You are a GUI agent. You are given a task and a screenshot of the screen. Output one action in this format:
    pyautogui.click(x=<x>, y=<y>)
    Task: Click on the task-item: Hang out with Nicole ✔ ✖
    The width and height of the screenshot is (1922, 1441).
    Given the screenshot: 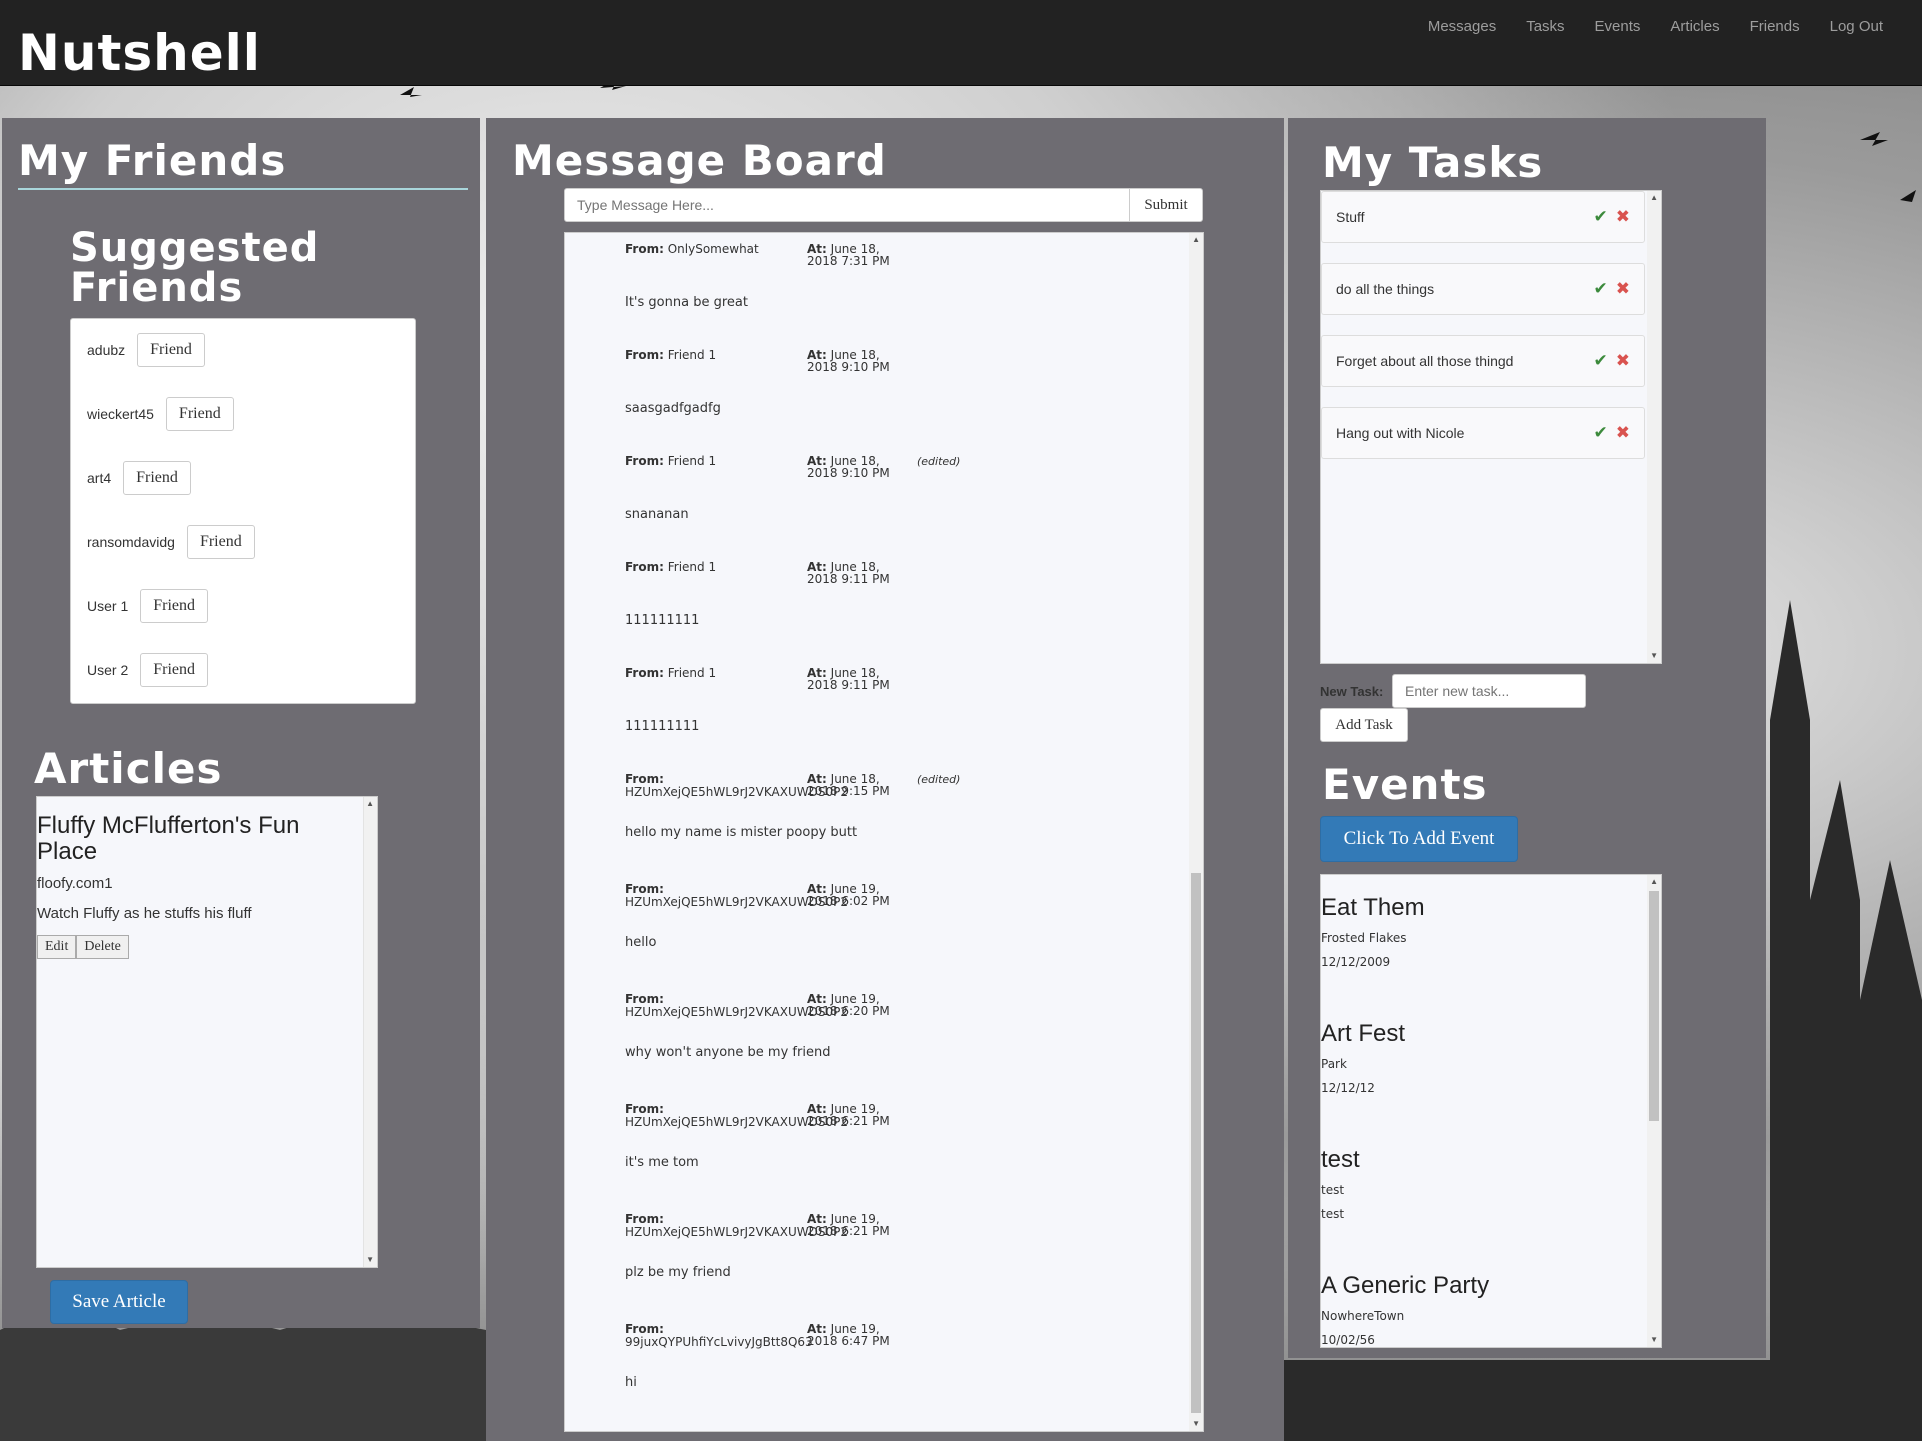 What is the action you would take?
    pyautogui.click(x=1483, y=433)
    